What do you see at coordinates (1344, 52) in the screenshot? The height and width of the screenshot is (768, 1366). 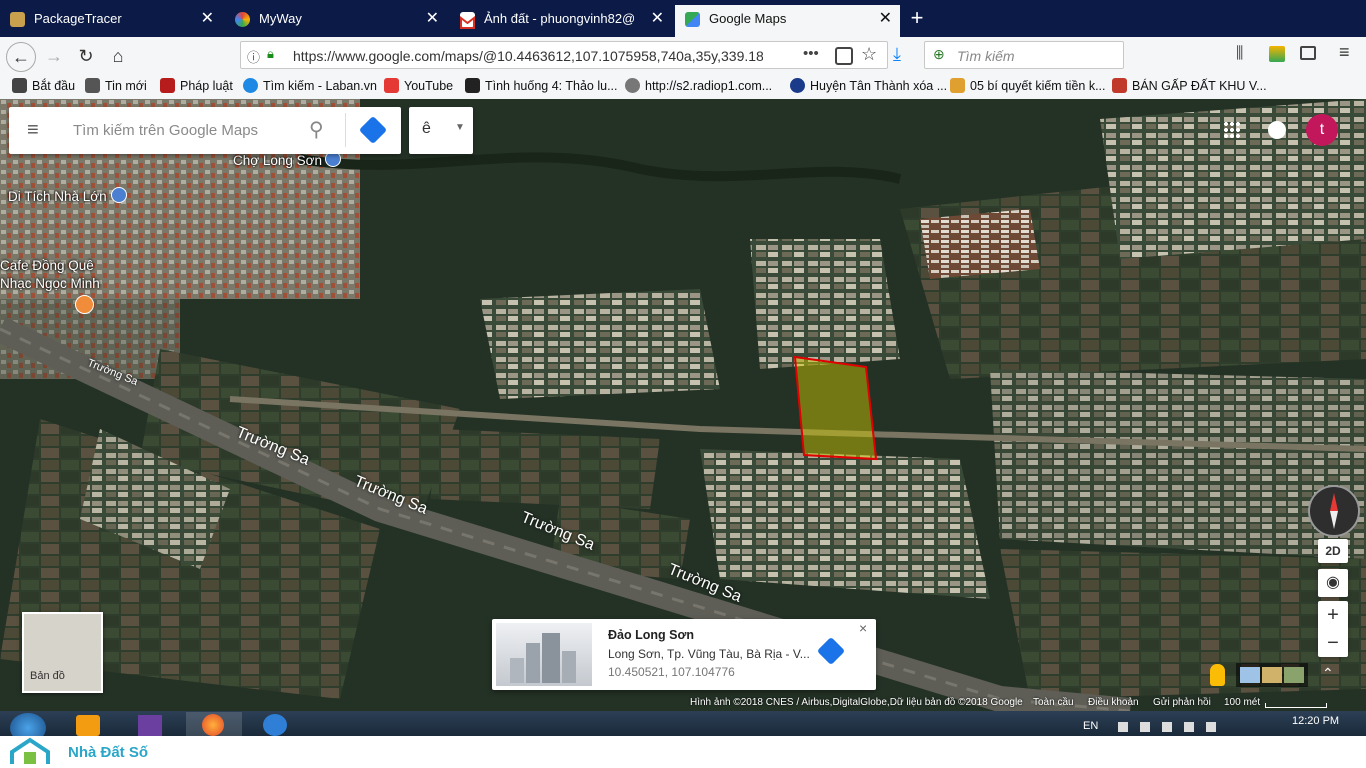 I see `menu-icon: ≡` at bounding box center [1344, 52].